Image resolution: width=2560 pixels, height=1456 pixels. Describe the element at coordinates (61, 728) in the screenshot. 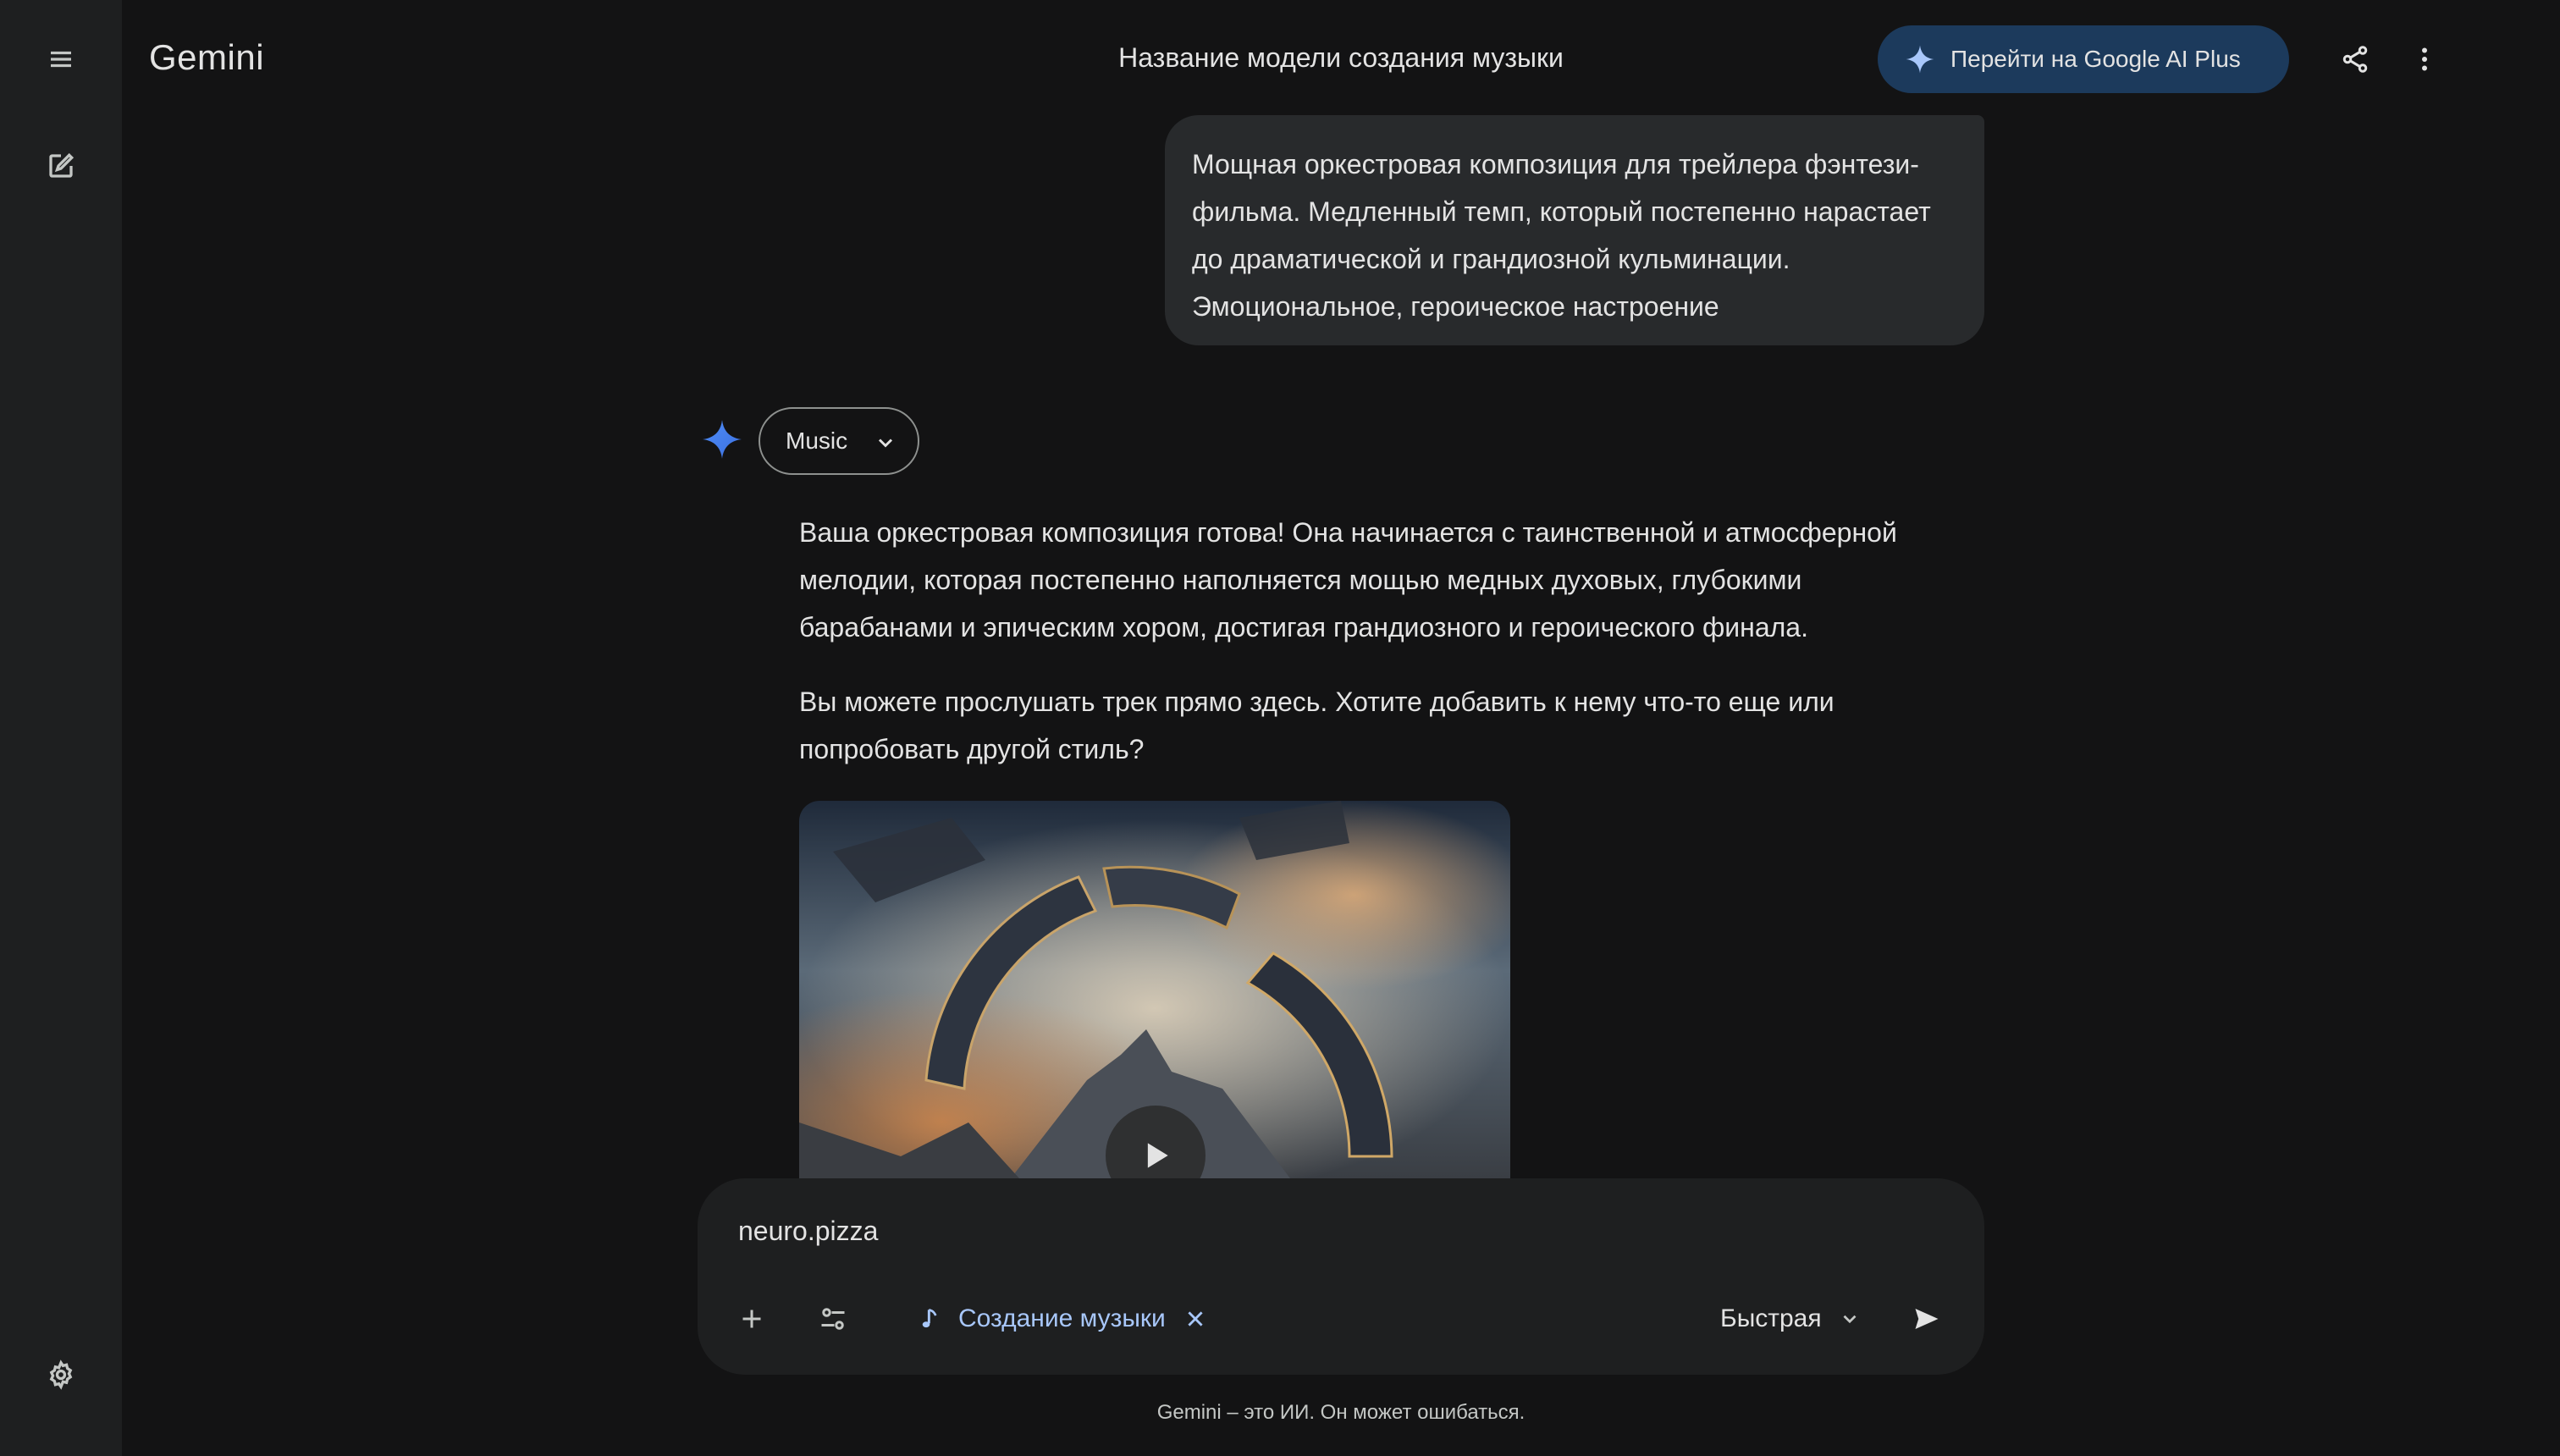

I see `sidebar` at that location.